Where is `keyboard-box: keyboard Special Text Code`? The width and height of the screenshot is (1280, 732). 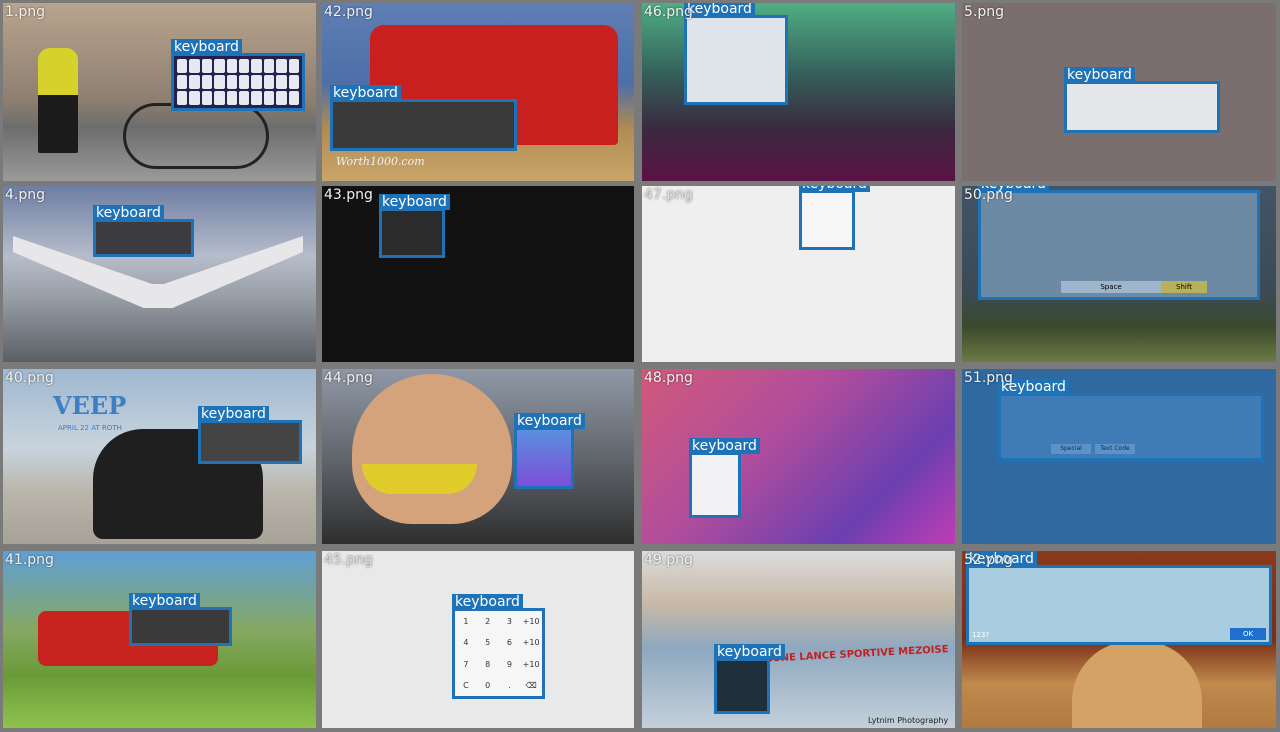
keyboard-box: keyboard Special Text Code is located at coordinates (1131, 420).